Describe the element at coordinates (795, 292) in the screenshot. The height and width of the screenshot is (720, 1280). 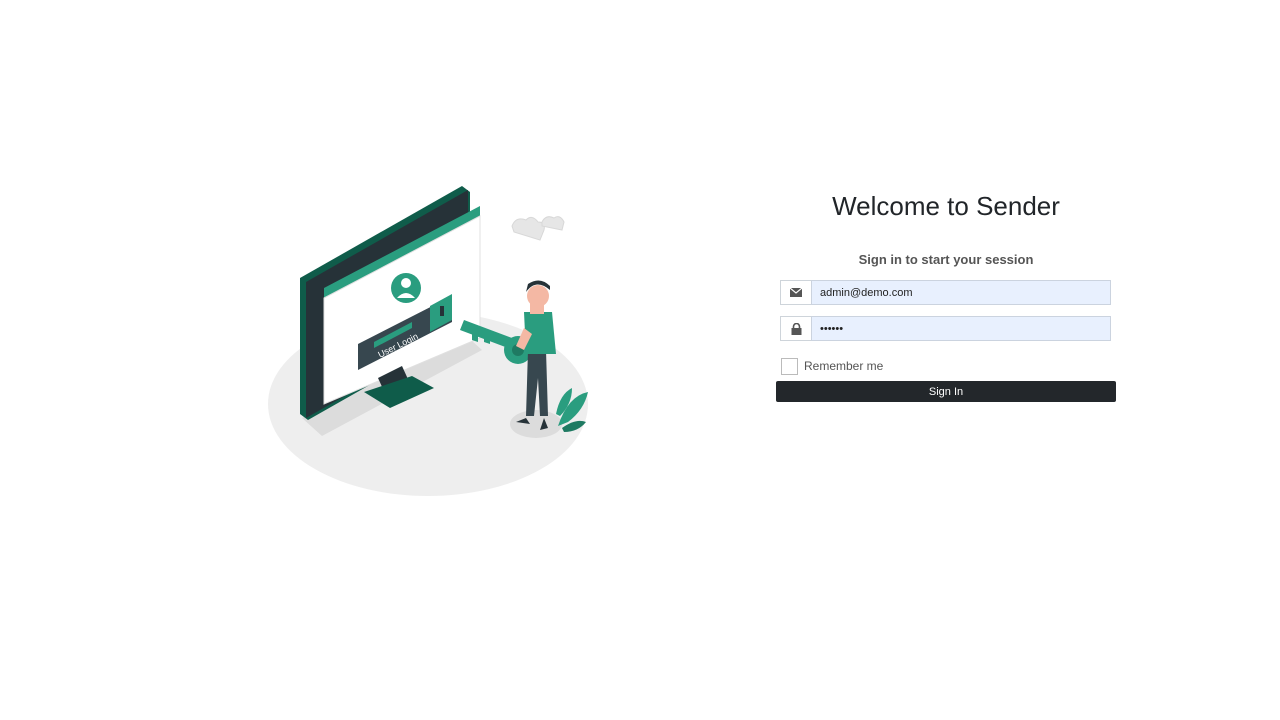
I see `envelope-icon` at that location.